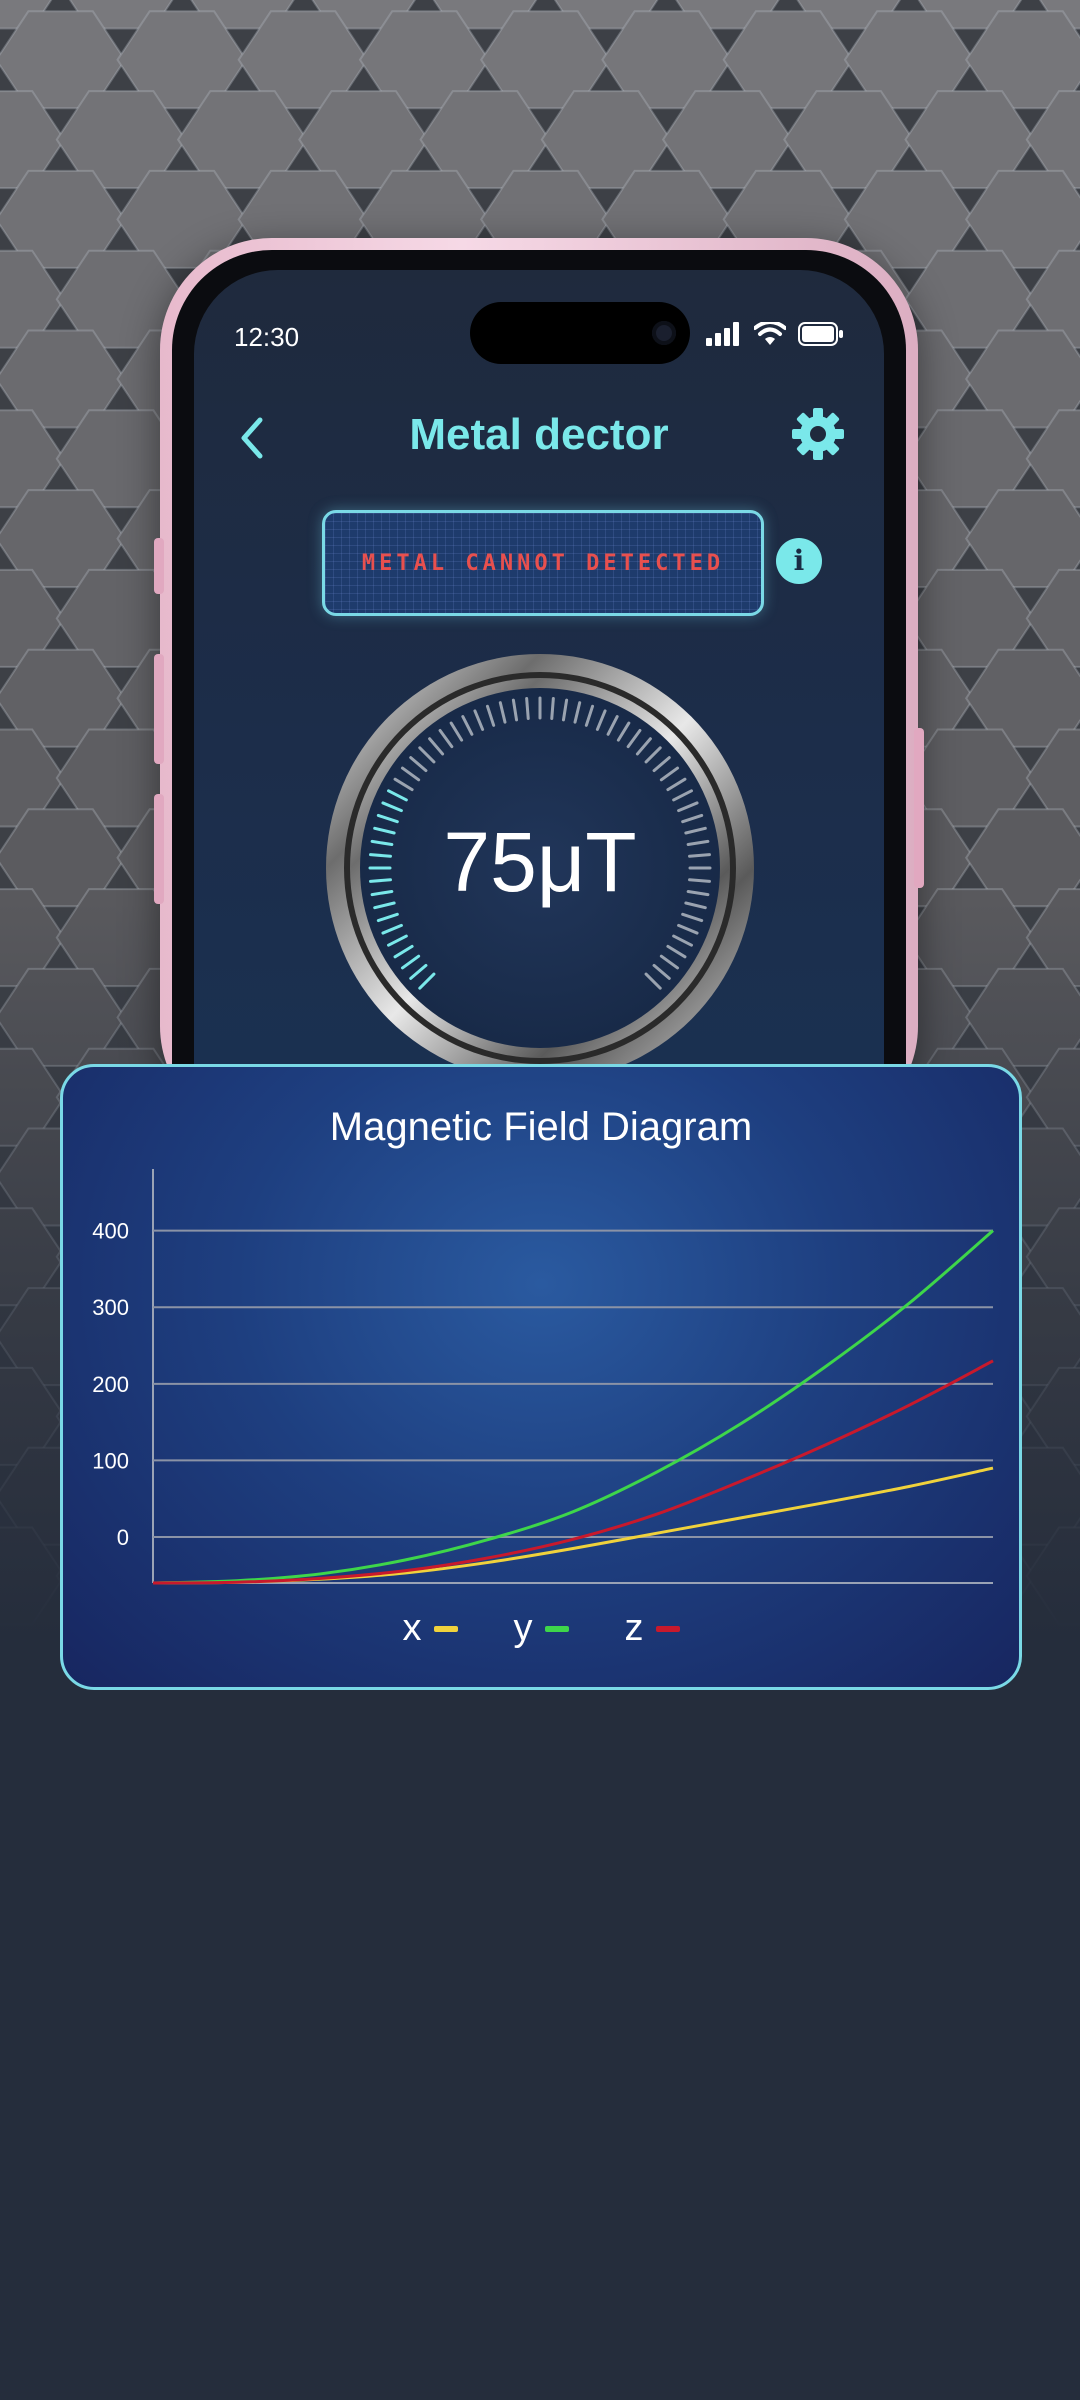 The width and height of the screenshot is (1080, 2400). What do you see at coordinates (580, 333) in the screenshot?
I see `dynamic-island` at bounding box center [580, 333].